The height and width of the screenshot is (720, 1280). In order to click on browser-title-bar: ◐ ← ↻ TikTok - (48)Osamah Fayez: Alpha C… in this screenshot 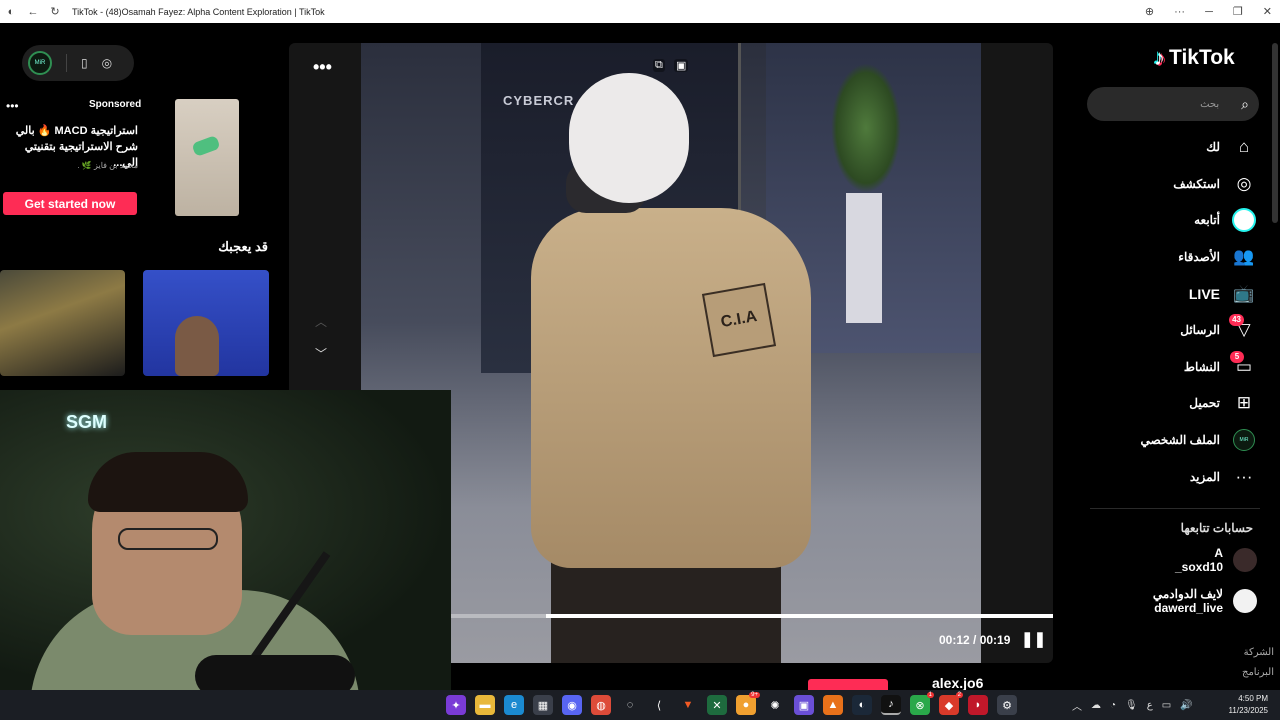, I will do `click(640, 11)`.